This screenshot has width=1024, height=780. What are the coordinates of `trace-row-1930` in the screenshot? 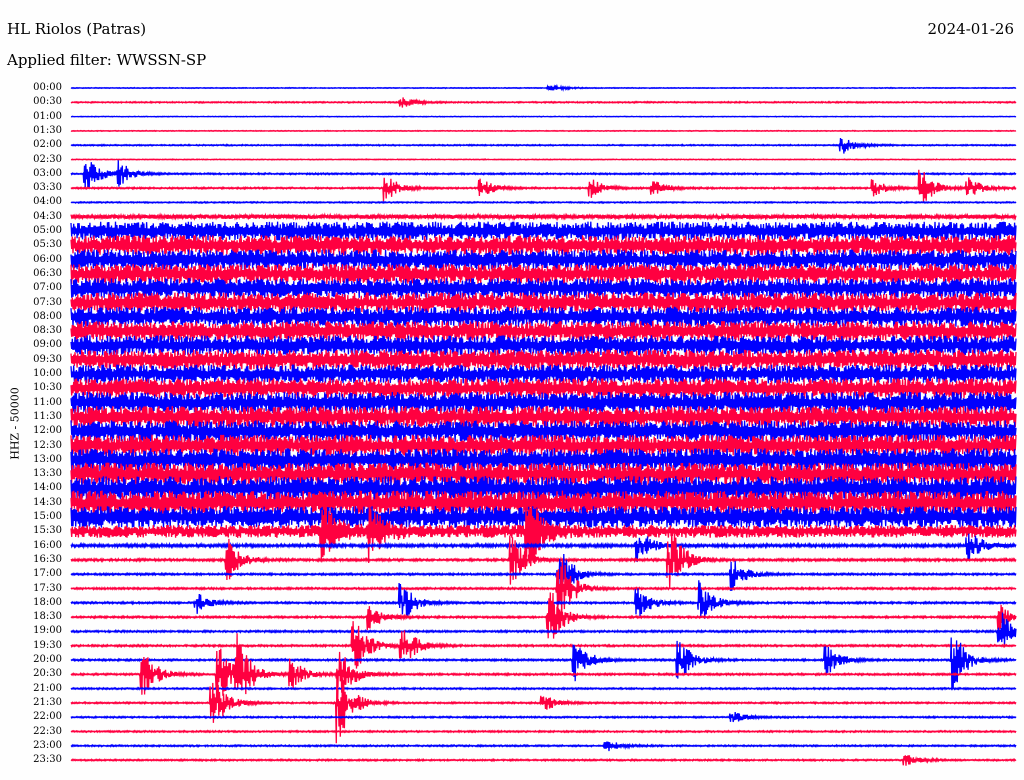 It's located at (543, 645).